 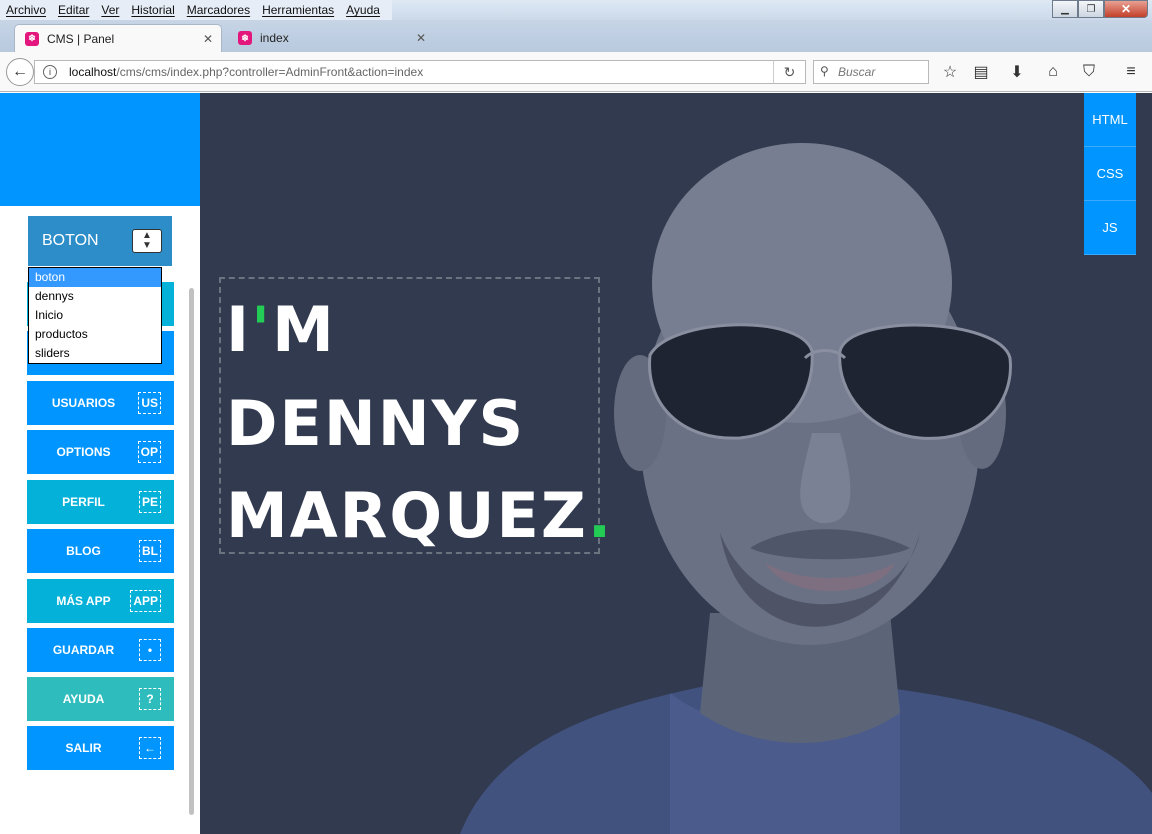 I want to click on sidebar-scrollbar, so click(x=191, y=551).